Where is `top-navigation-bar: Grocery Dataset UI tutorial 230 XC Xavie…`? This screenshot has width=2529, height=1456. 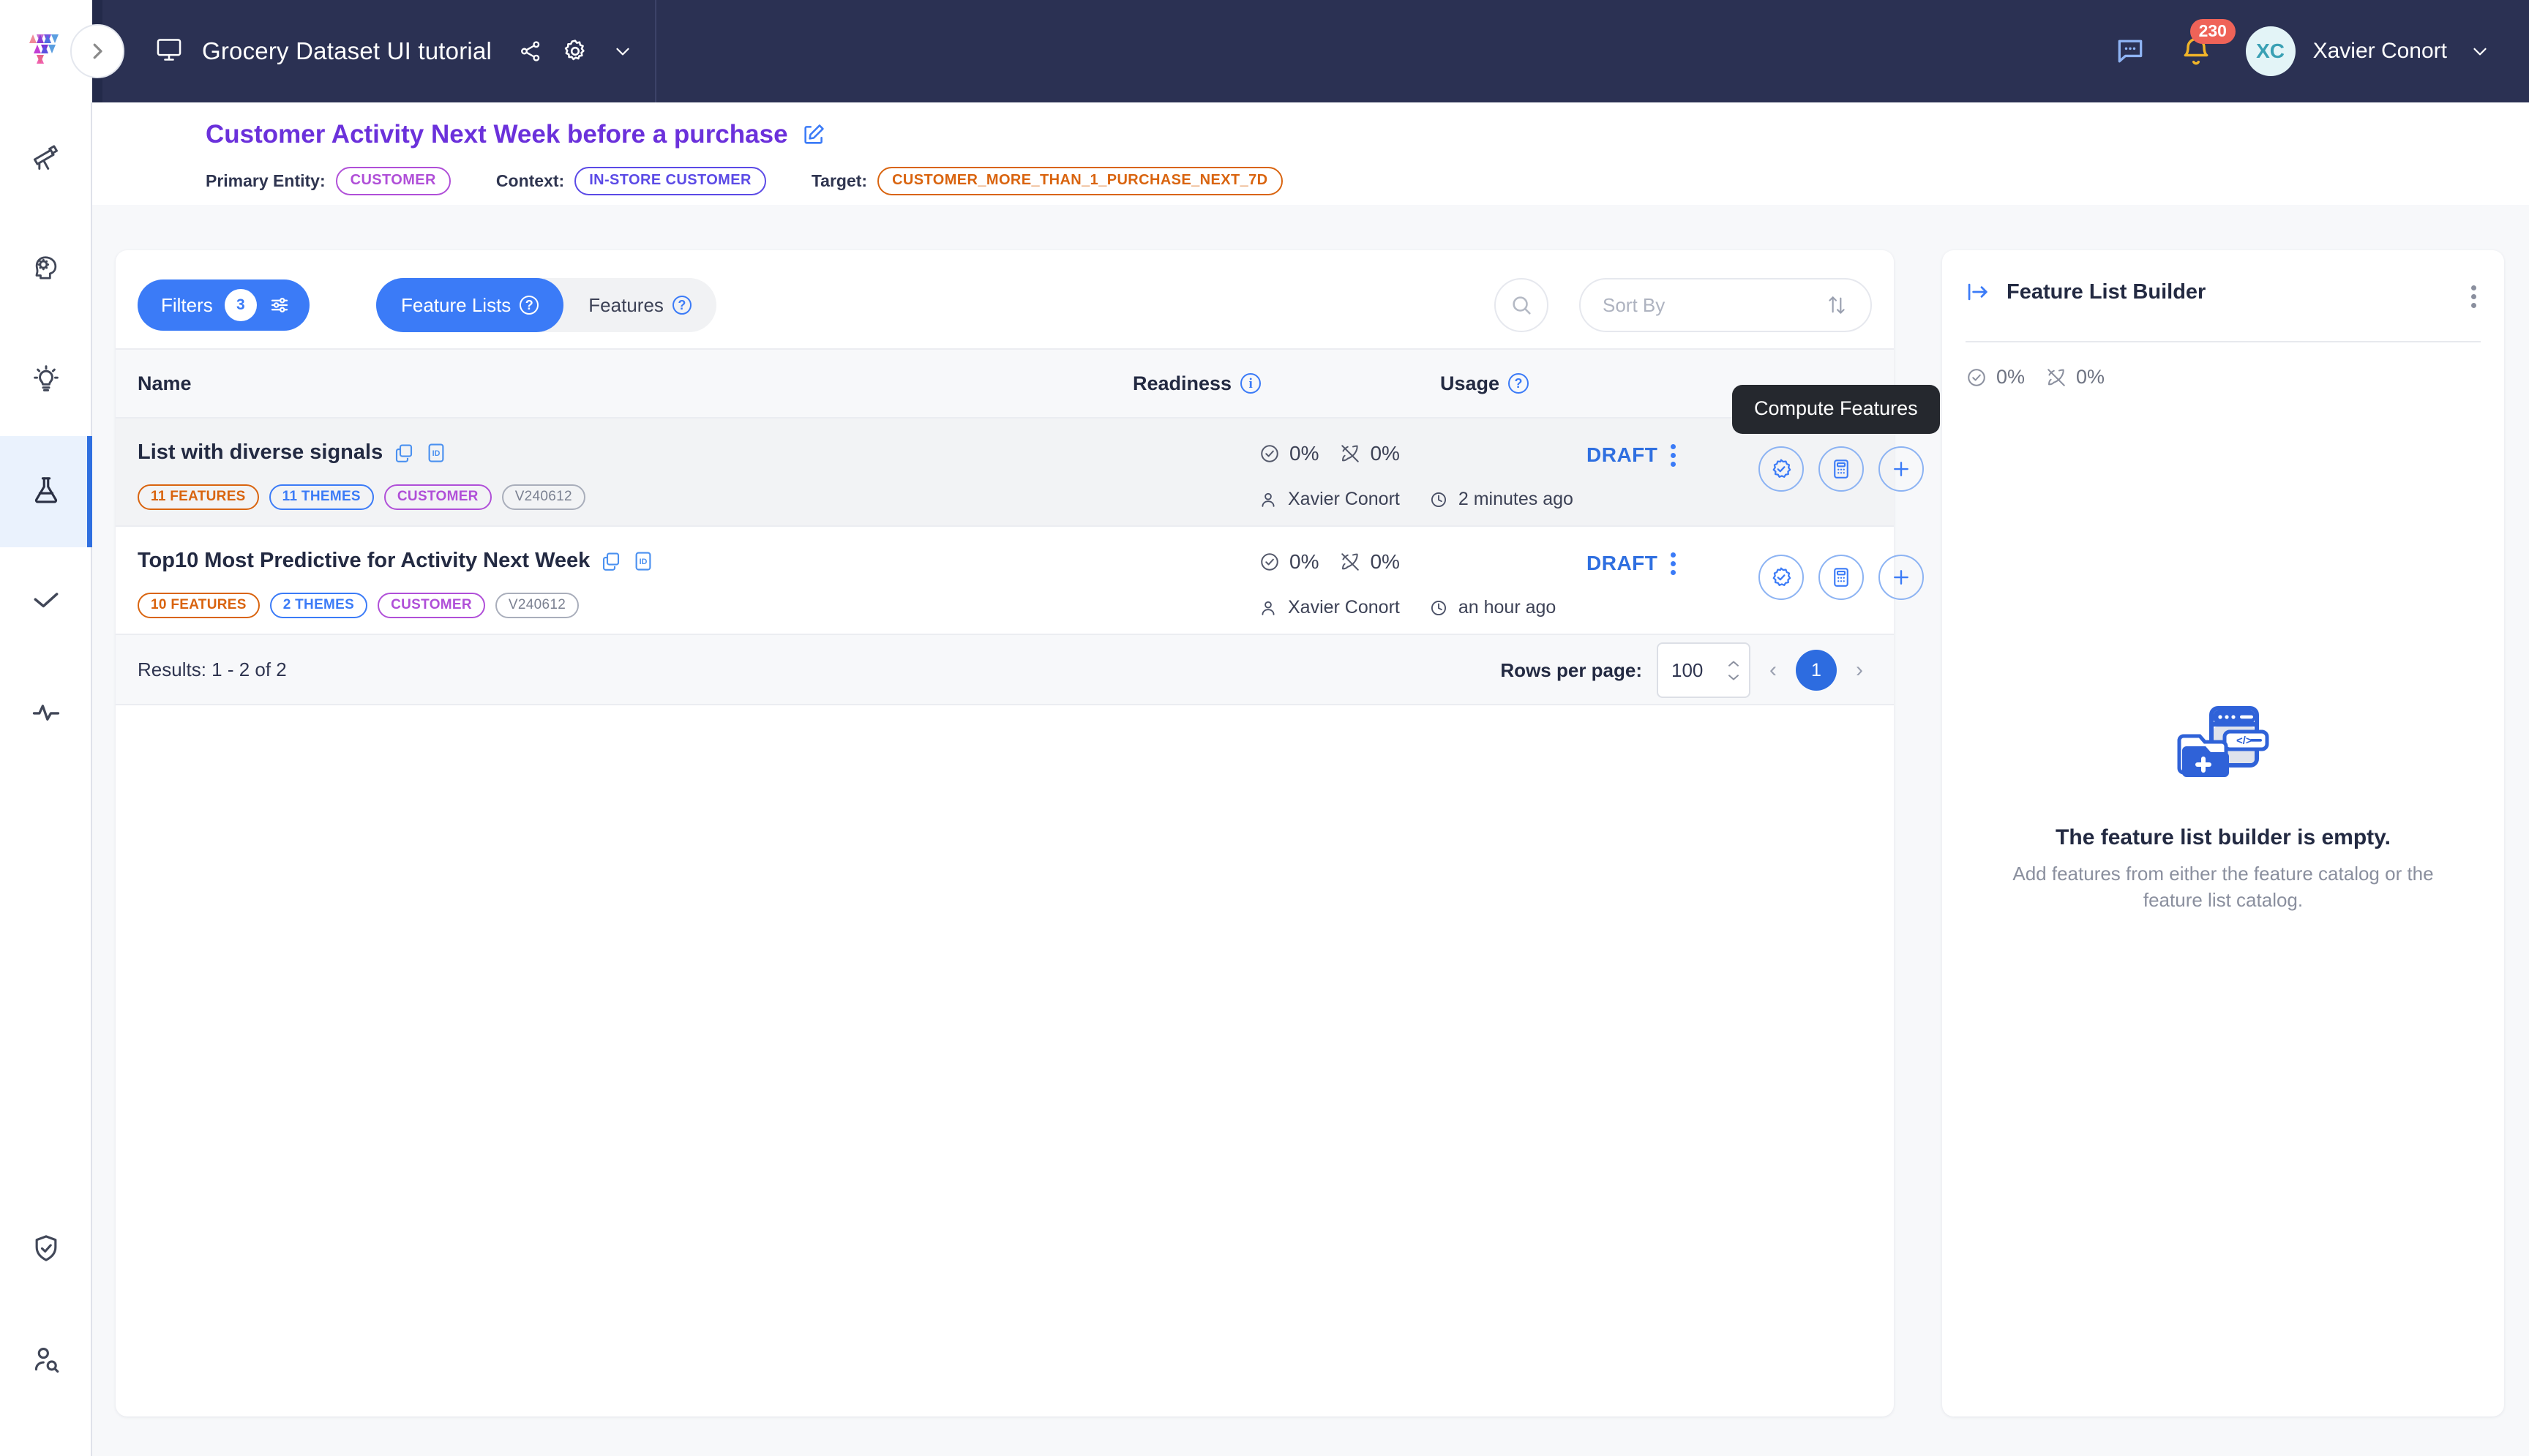 top-navigation-bar: Grocery Dataset UI tutorial 230 XC Xavie… is located at coordinates (1264, 51).